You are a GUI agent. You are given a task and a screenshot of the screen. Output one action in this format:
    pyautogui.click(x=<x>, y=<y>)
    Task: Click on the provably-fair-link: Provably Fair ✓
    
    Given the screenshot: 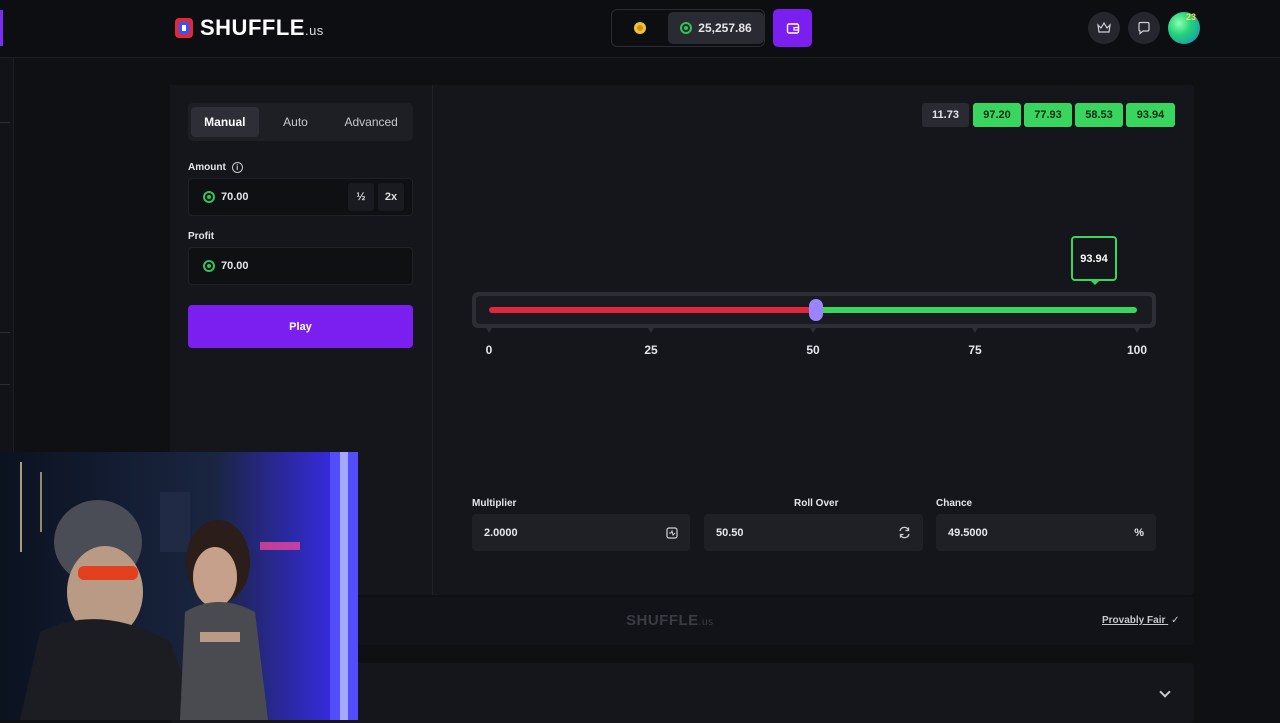 What is the action you would take?
    pyautogui.click(x=1141, y=620)
    